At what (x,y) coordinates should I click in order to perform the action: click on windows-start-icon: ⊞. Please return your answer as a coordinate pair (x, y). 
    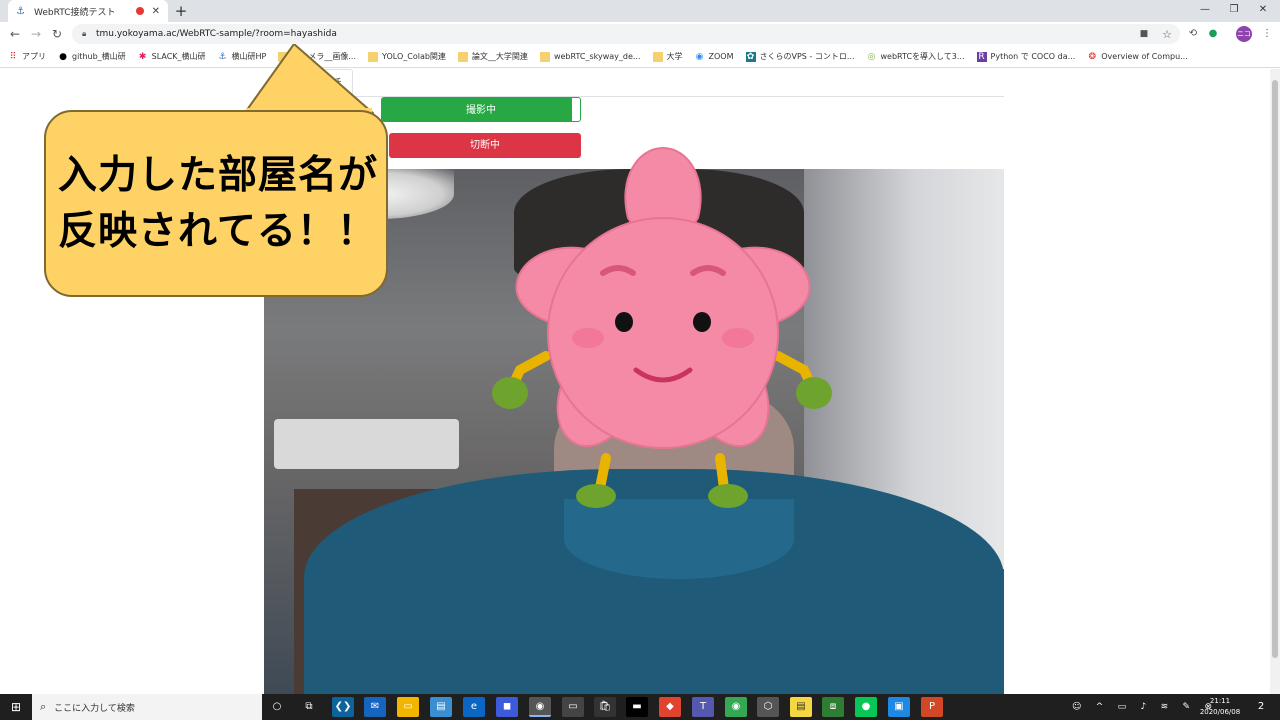
    Looking at the image, I should click on (16, 707).